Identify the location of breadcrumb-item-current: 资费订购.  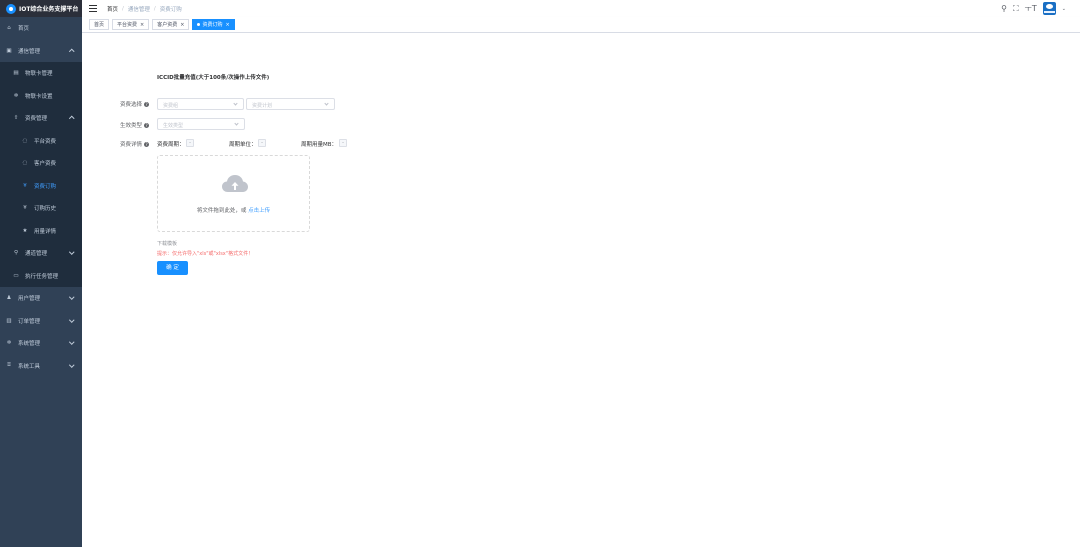
(170, 9).